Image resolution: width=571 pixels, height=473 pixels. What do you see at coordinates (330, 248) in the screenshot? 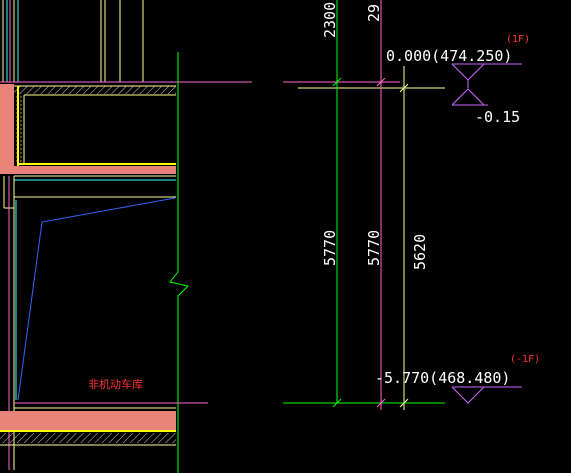
I see `dim-5770-a: 5770` at bounding box center [330, 248].